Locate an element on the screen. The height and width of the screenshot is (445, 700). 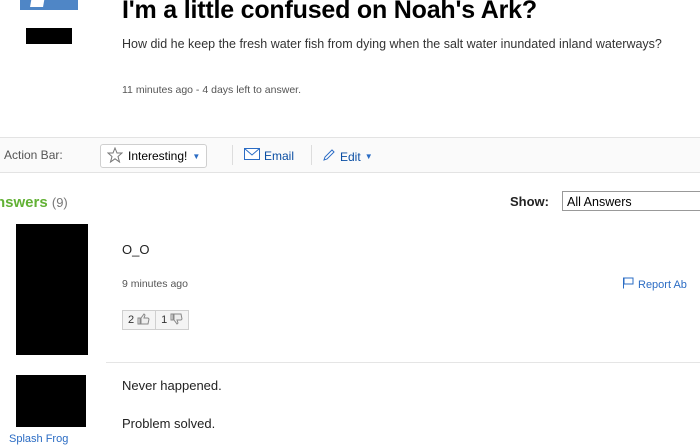
interesting-button: Interesting! ▼ is located at coordinates (154, 156).